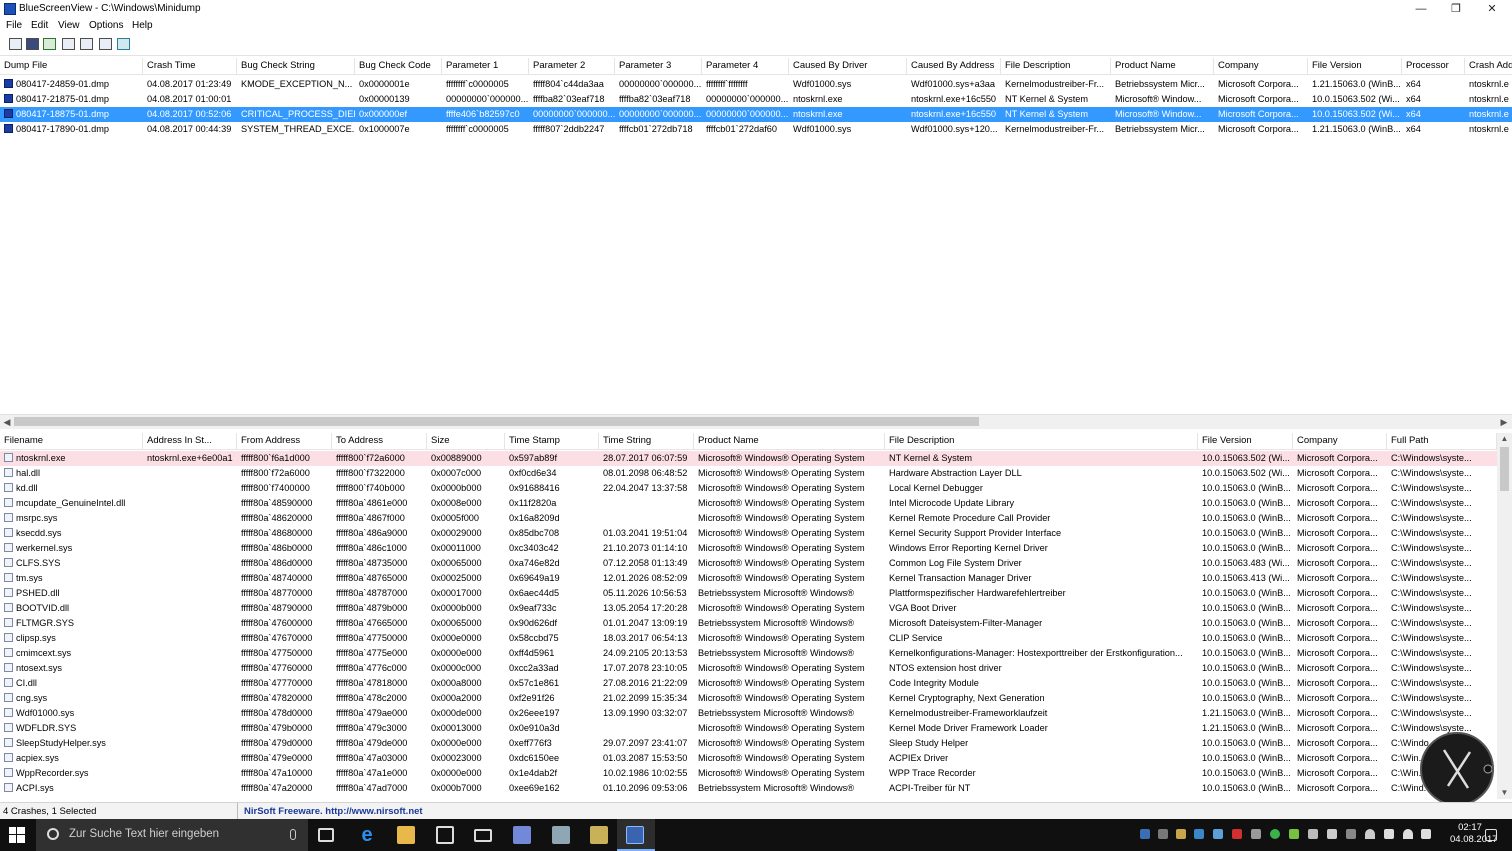  What do you see at coordinates (496, 421) in the screenshot?
I see `scroll-thumb` at bounding box center [496, 421].